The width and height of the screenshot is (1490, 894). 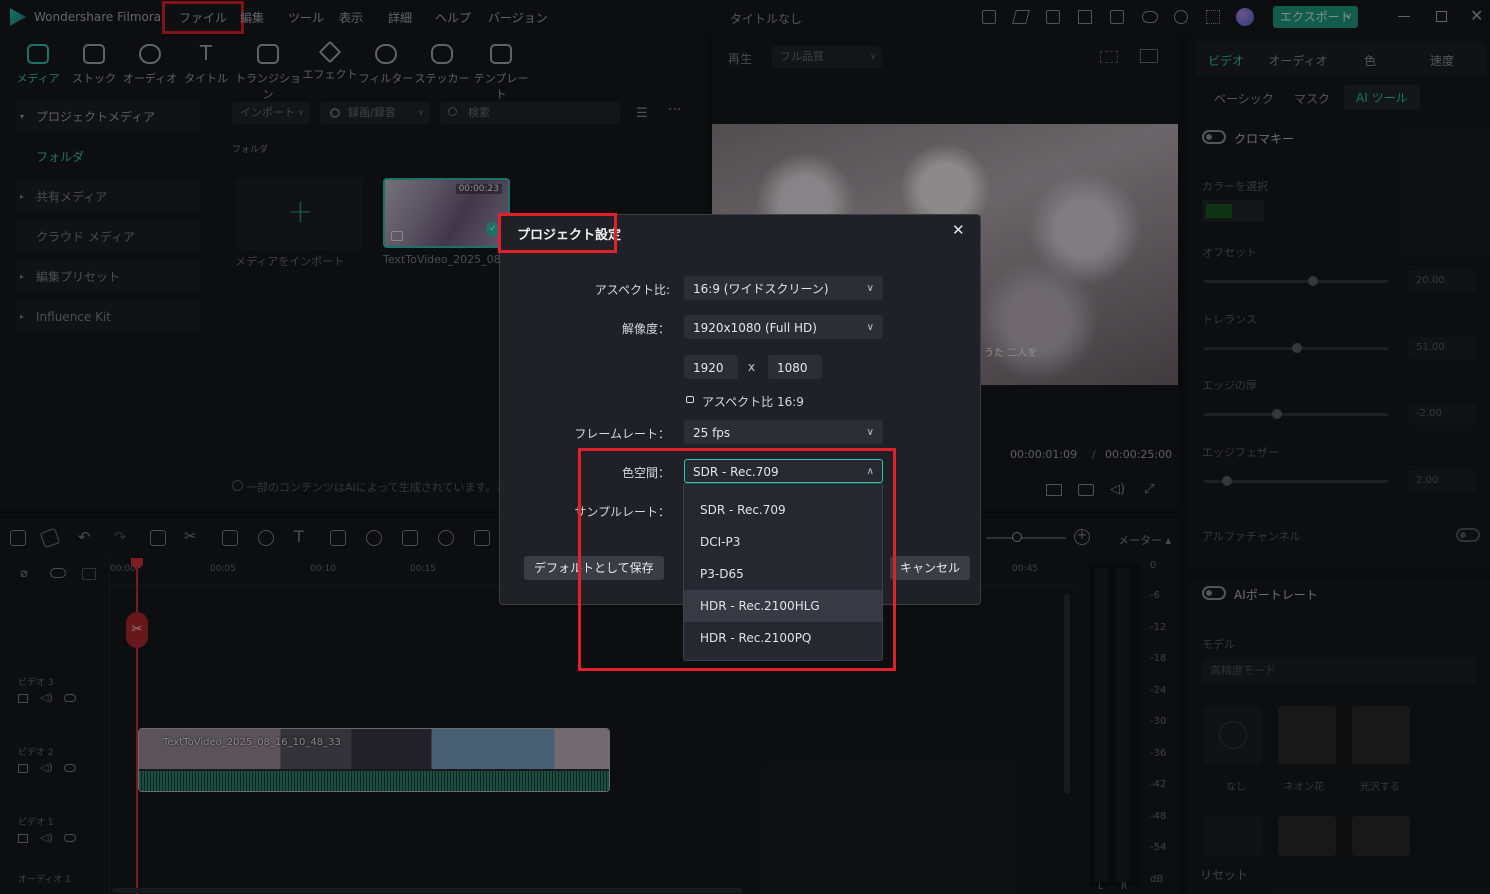 I want to click on width-input: 1920, so click(x=711, y=367).